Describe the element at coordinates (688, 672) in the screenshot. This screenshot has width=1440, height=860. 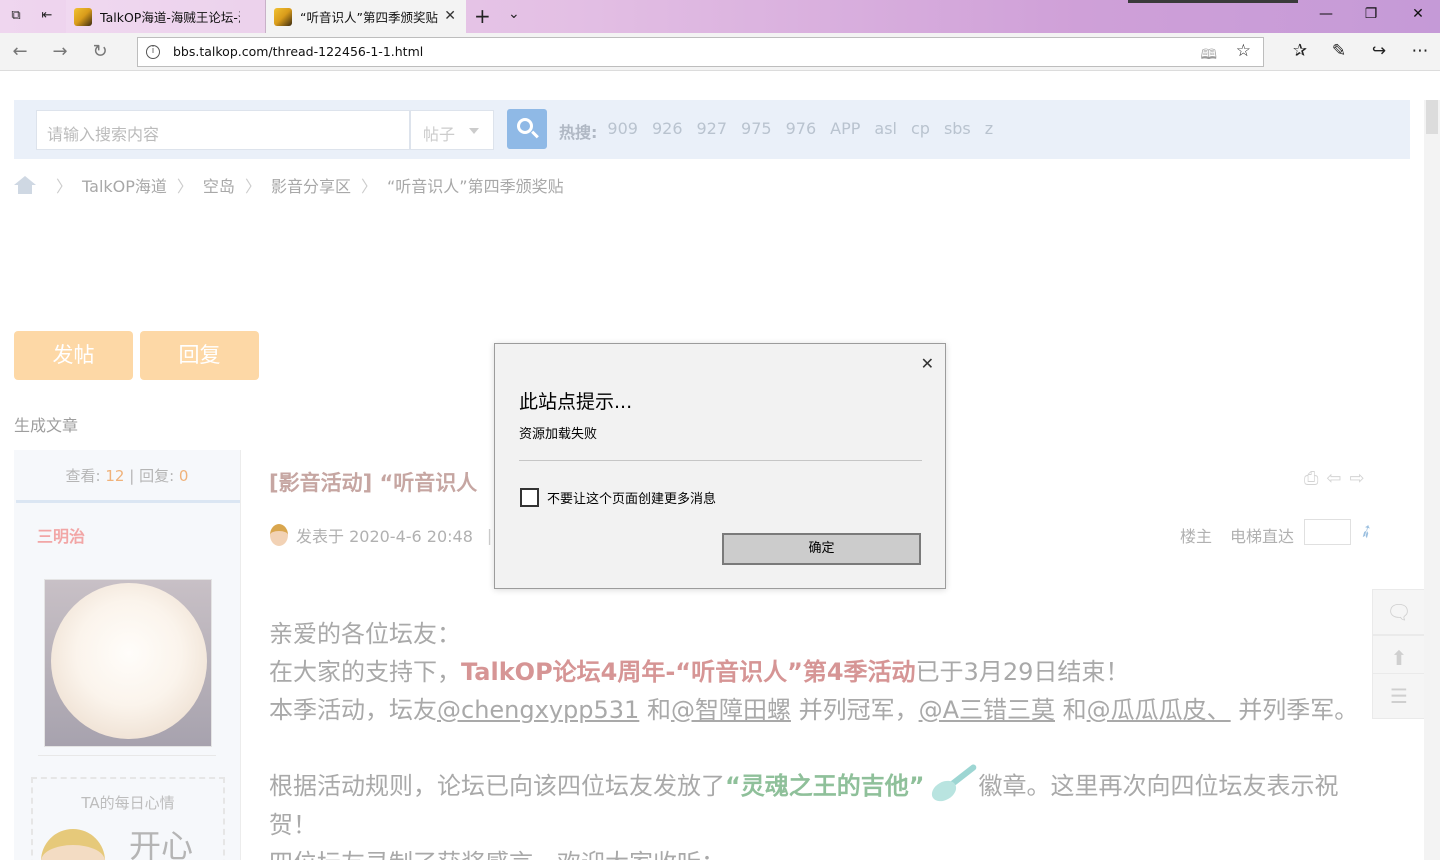
I see `event-name: TalkOP论坛4周年-“听音识人”第4季活动` at that location.